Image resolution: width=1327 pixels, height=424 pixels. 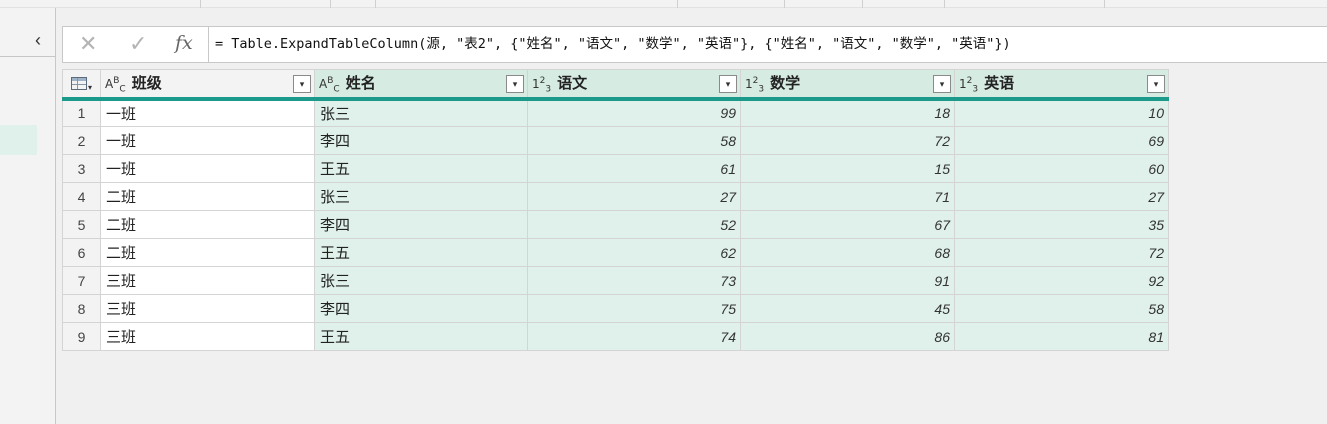 I want to click on table-row: 3 一班 王五 61 15 60, so click(x=615, y=168).